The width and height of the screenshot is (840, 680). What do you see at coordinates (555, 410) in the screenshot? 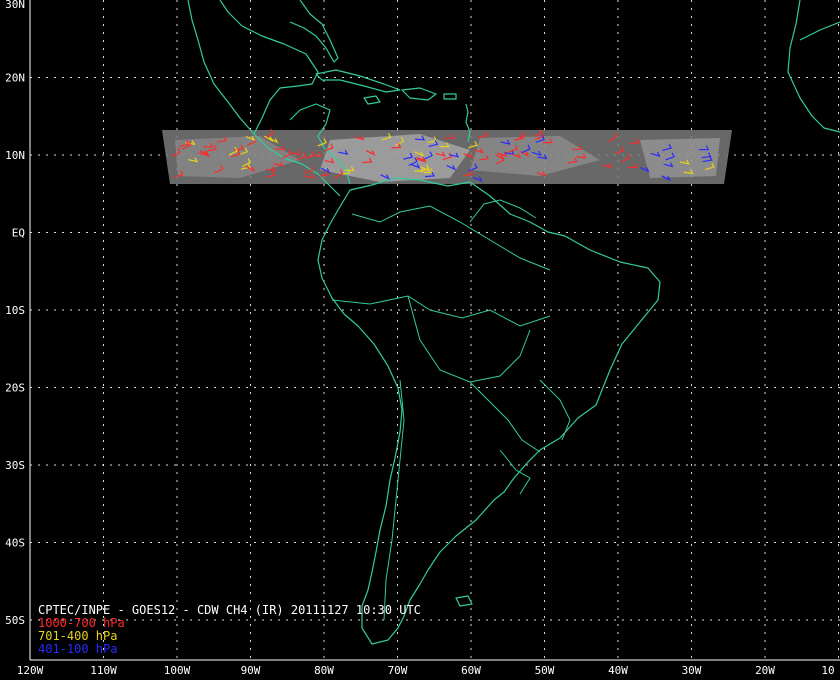
I see `border-brazil-south` at bounding box center [555, 410].